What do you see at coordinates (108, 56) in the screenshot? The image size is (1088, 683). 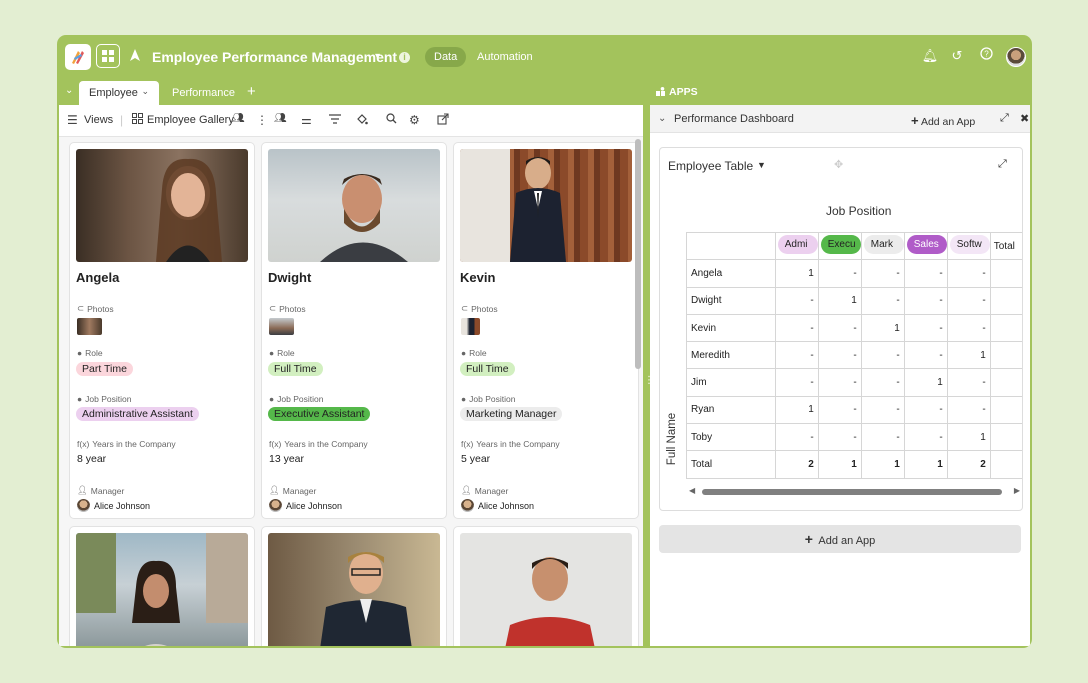 I see `apps-grid-icon` at bounding box center [108, 56].